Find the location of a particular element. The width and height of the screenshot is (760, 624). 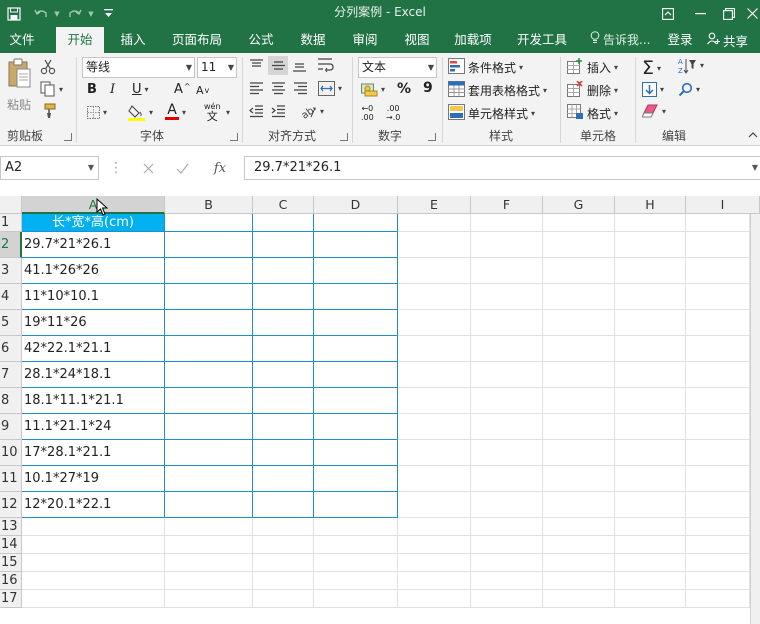

cell-h11 is located at coordinates (650, 479).